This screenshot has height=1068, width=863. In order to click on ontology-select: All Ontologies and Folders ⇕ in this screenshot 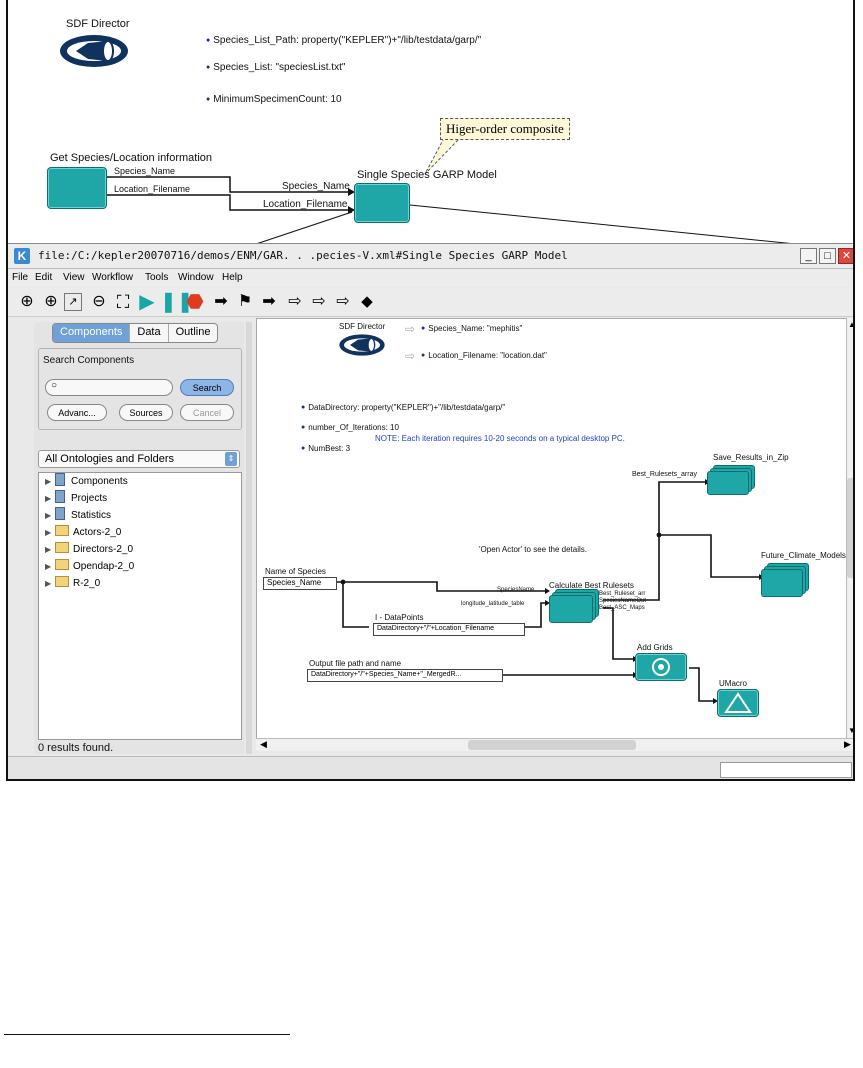, I will do `click(139, 459)`.